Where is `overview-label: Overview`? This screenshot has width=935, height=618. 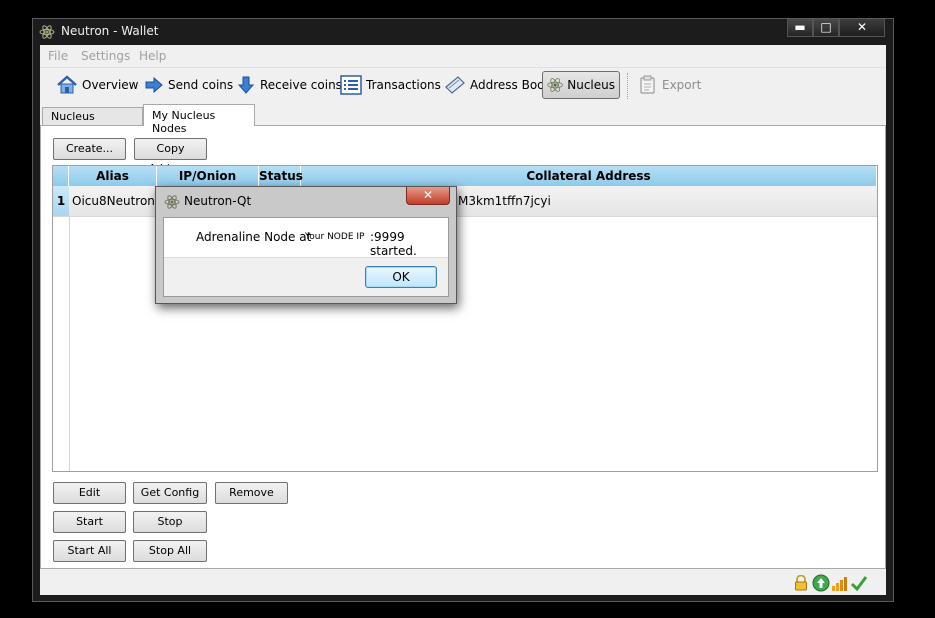
overview-label: Overview is located at coordinates (110, 85).